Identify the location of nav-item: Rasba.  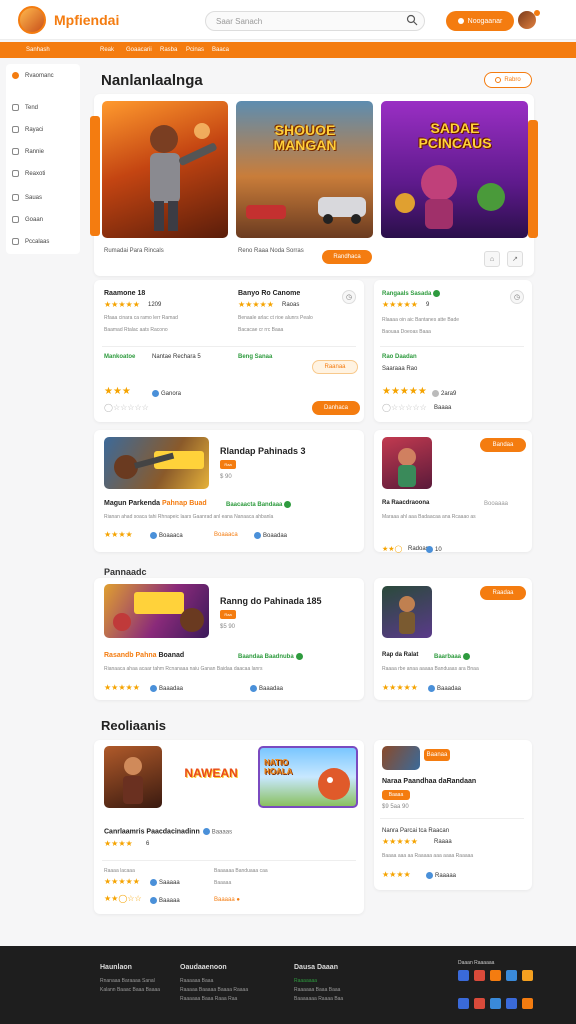
(168, 50).